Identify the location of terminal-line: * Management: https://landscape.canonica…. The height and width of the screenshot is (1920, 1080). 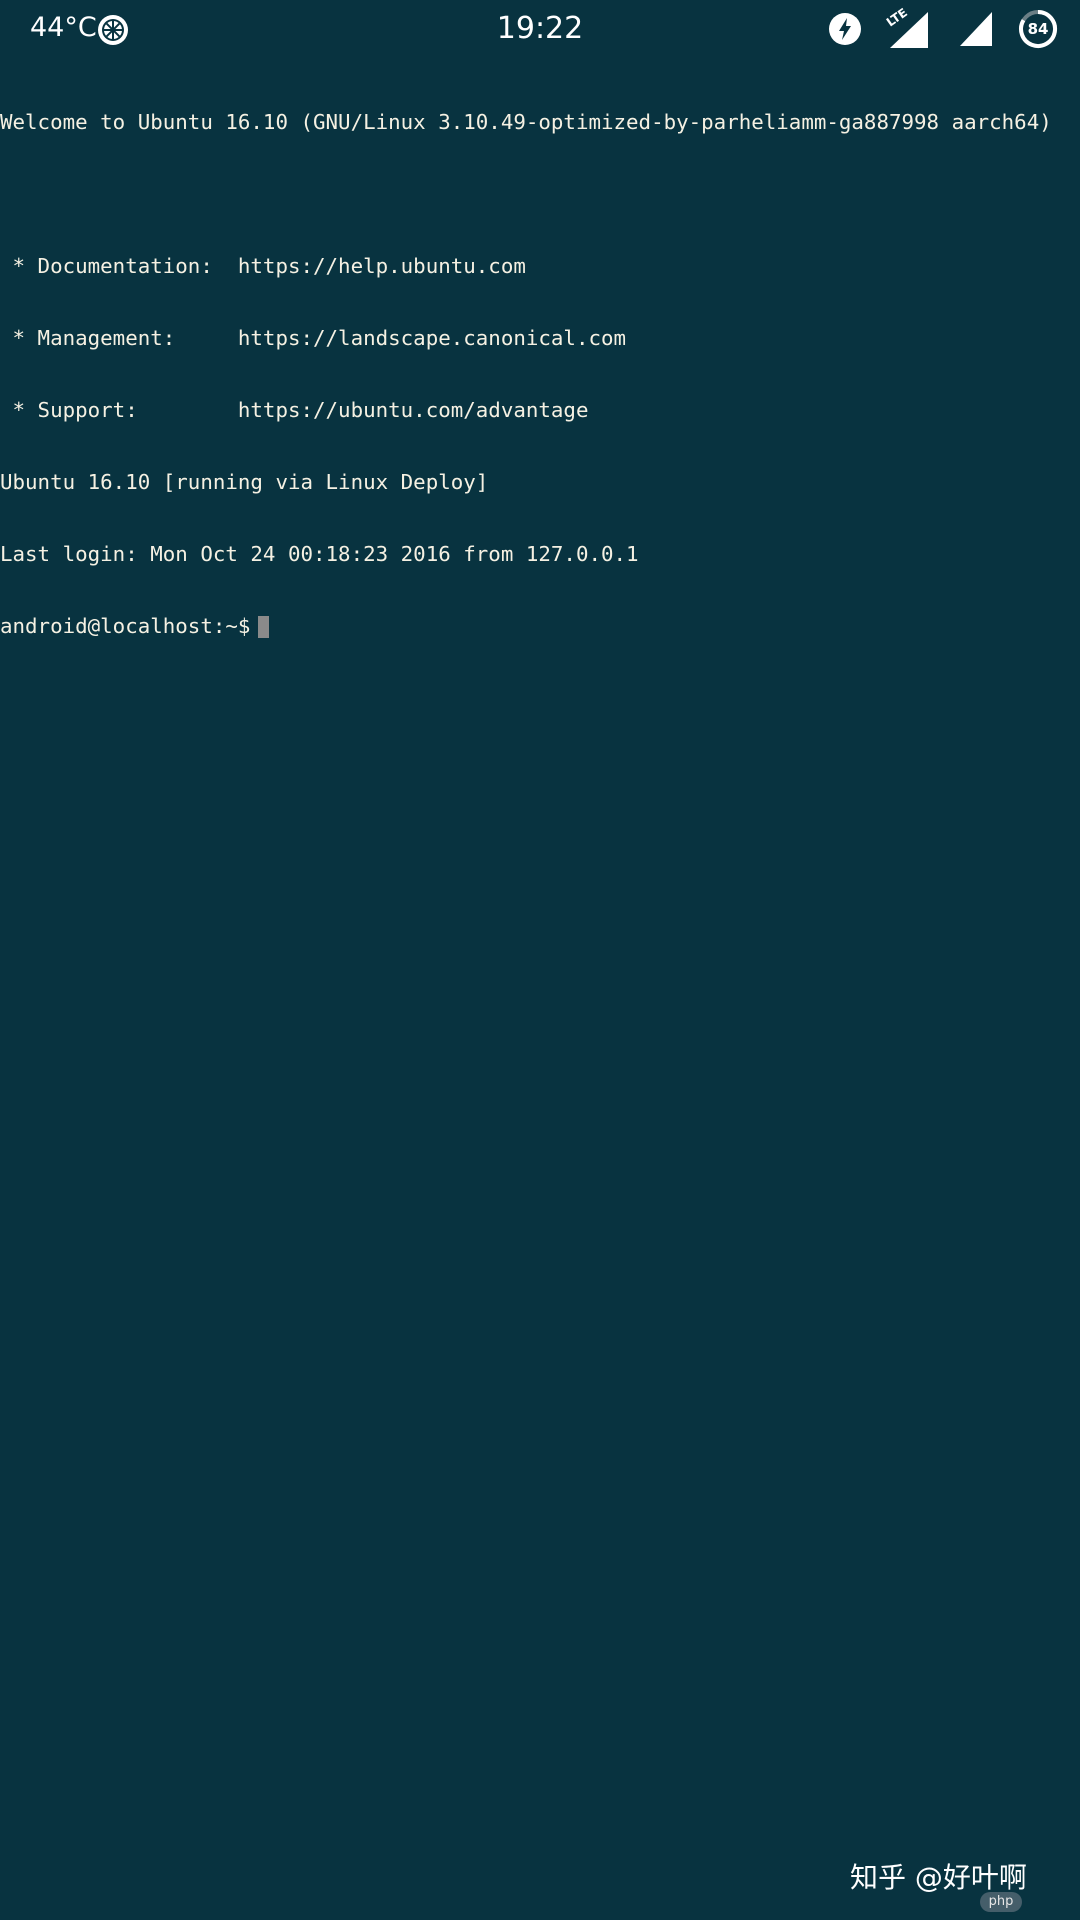
(313, 338).